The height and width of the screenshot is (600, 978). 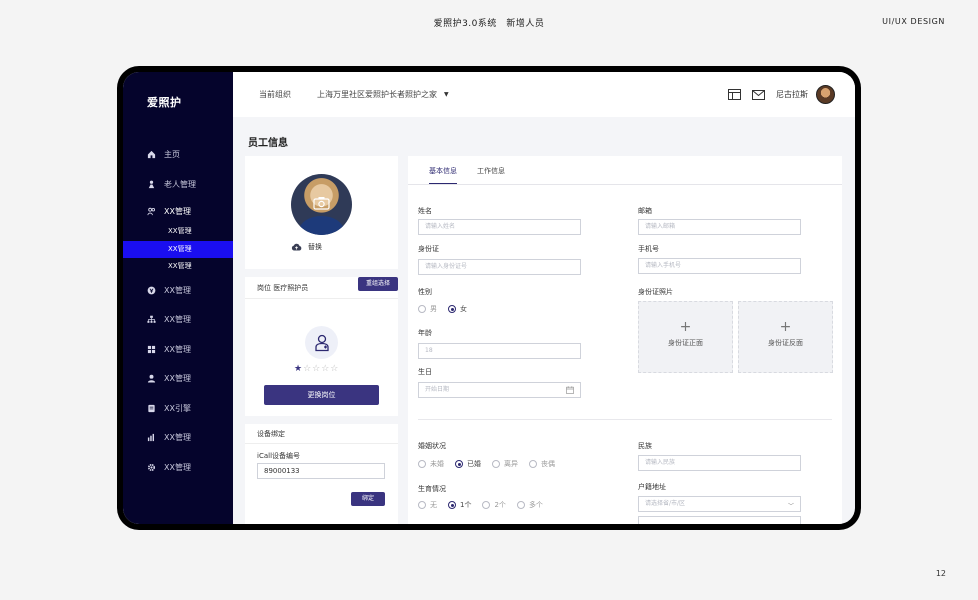 I want to click on device-number-label: iCall设备编号, so click(x=278, y=456).